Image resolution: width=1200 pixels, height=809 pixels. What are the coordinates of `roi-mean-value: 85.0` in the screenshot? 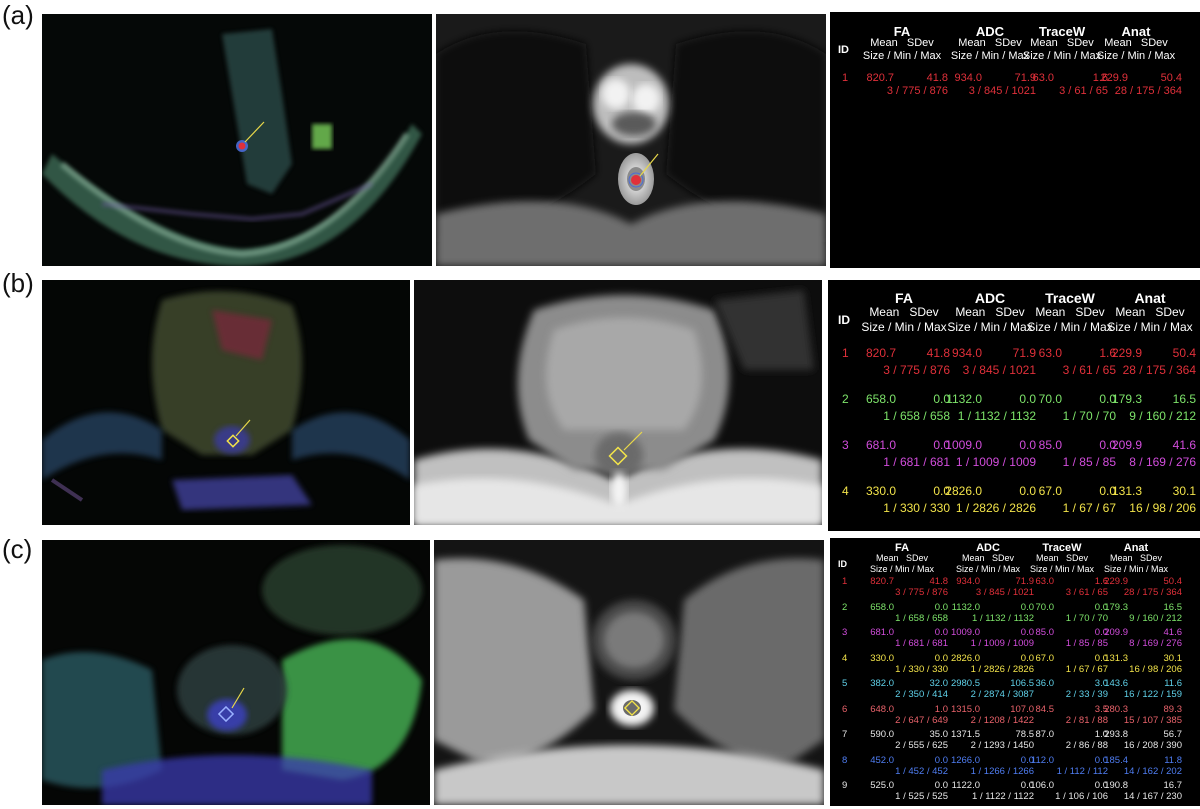 It's located at (1045, 632).